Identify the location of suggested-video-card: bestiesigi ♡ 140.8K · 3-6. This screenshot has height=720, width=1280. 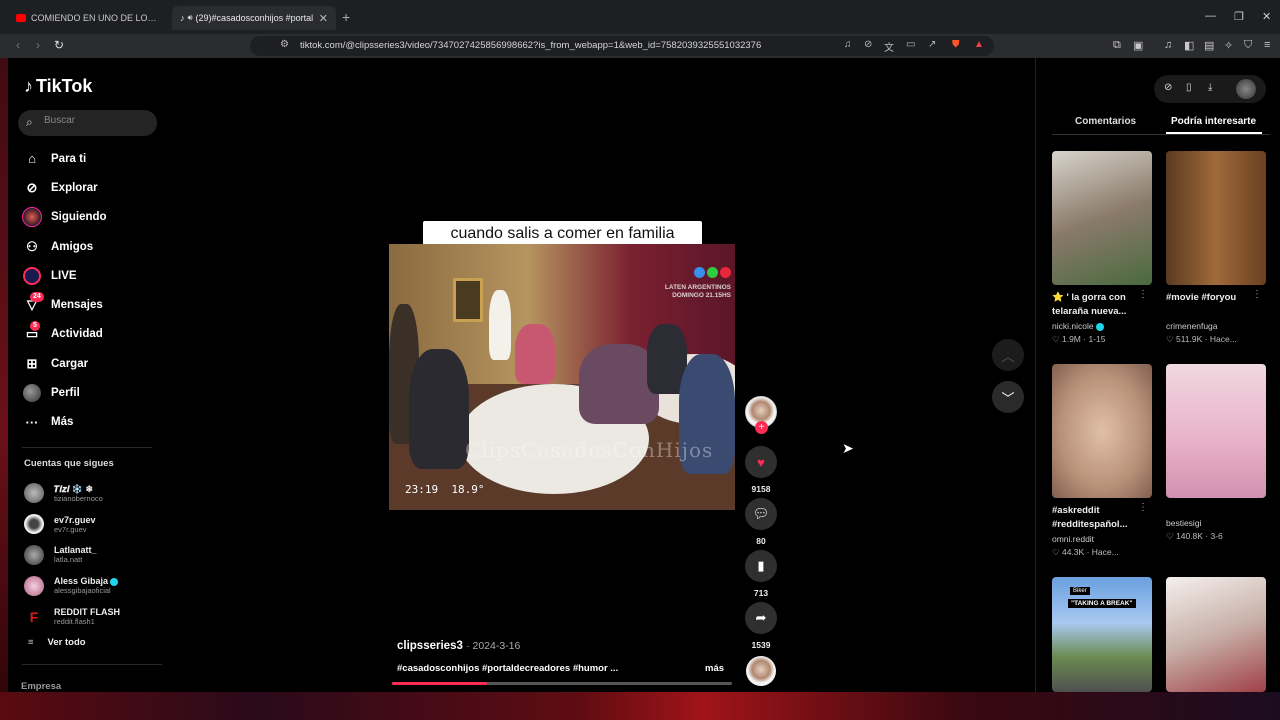
(1216, 453).